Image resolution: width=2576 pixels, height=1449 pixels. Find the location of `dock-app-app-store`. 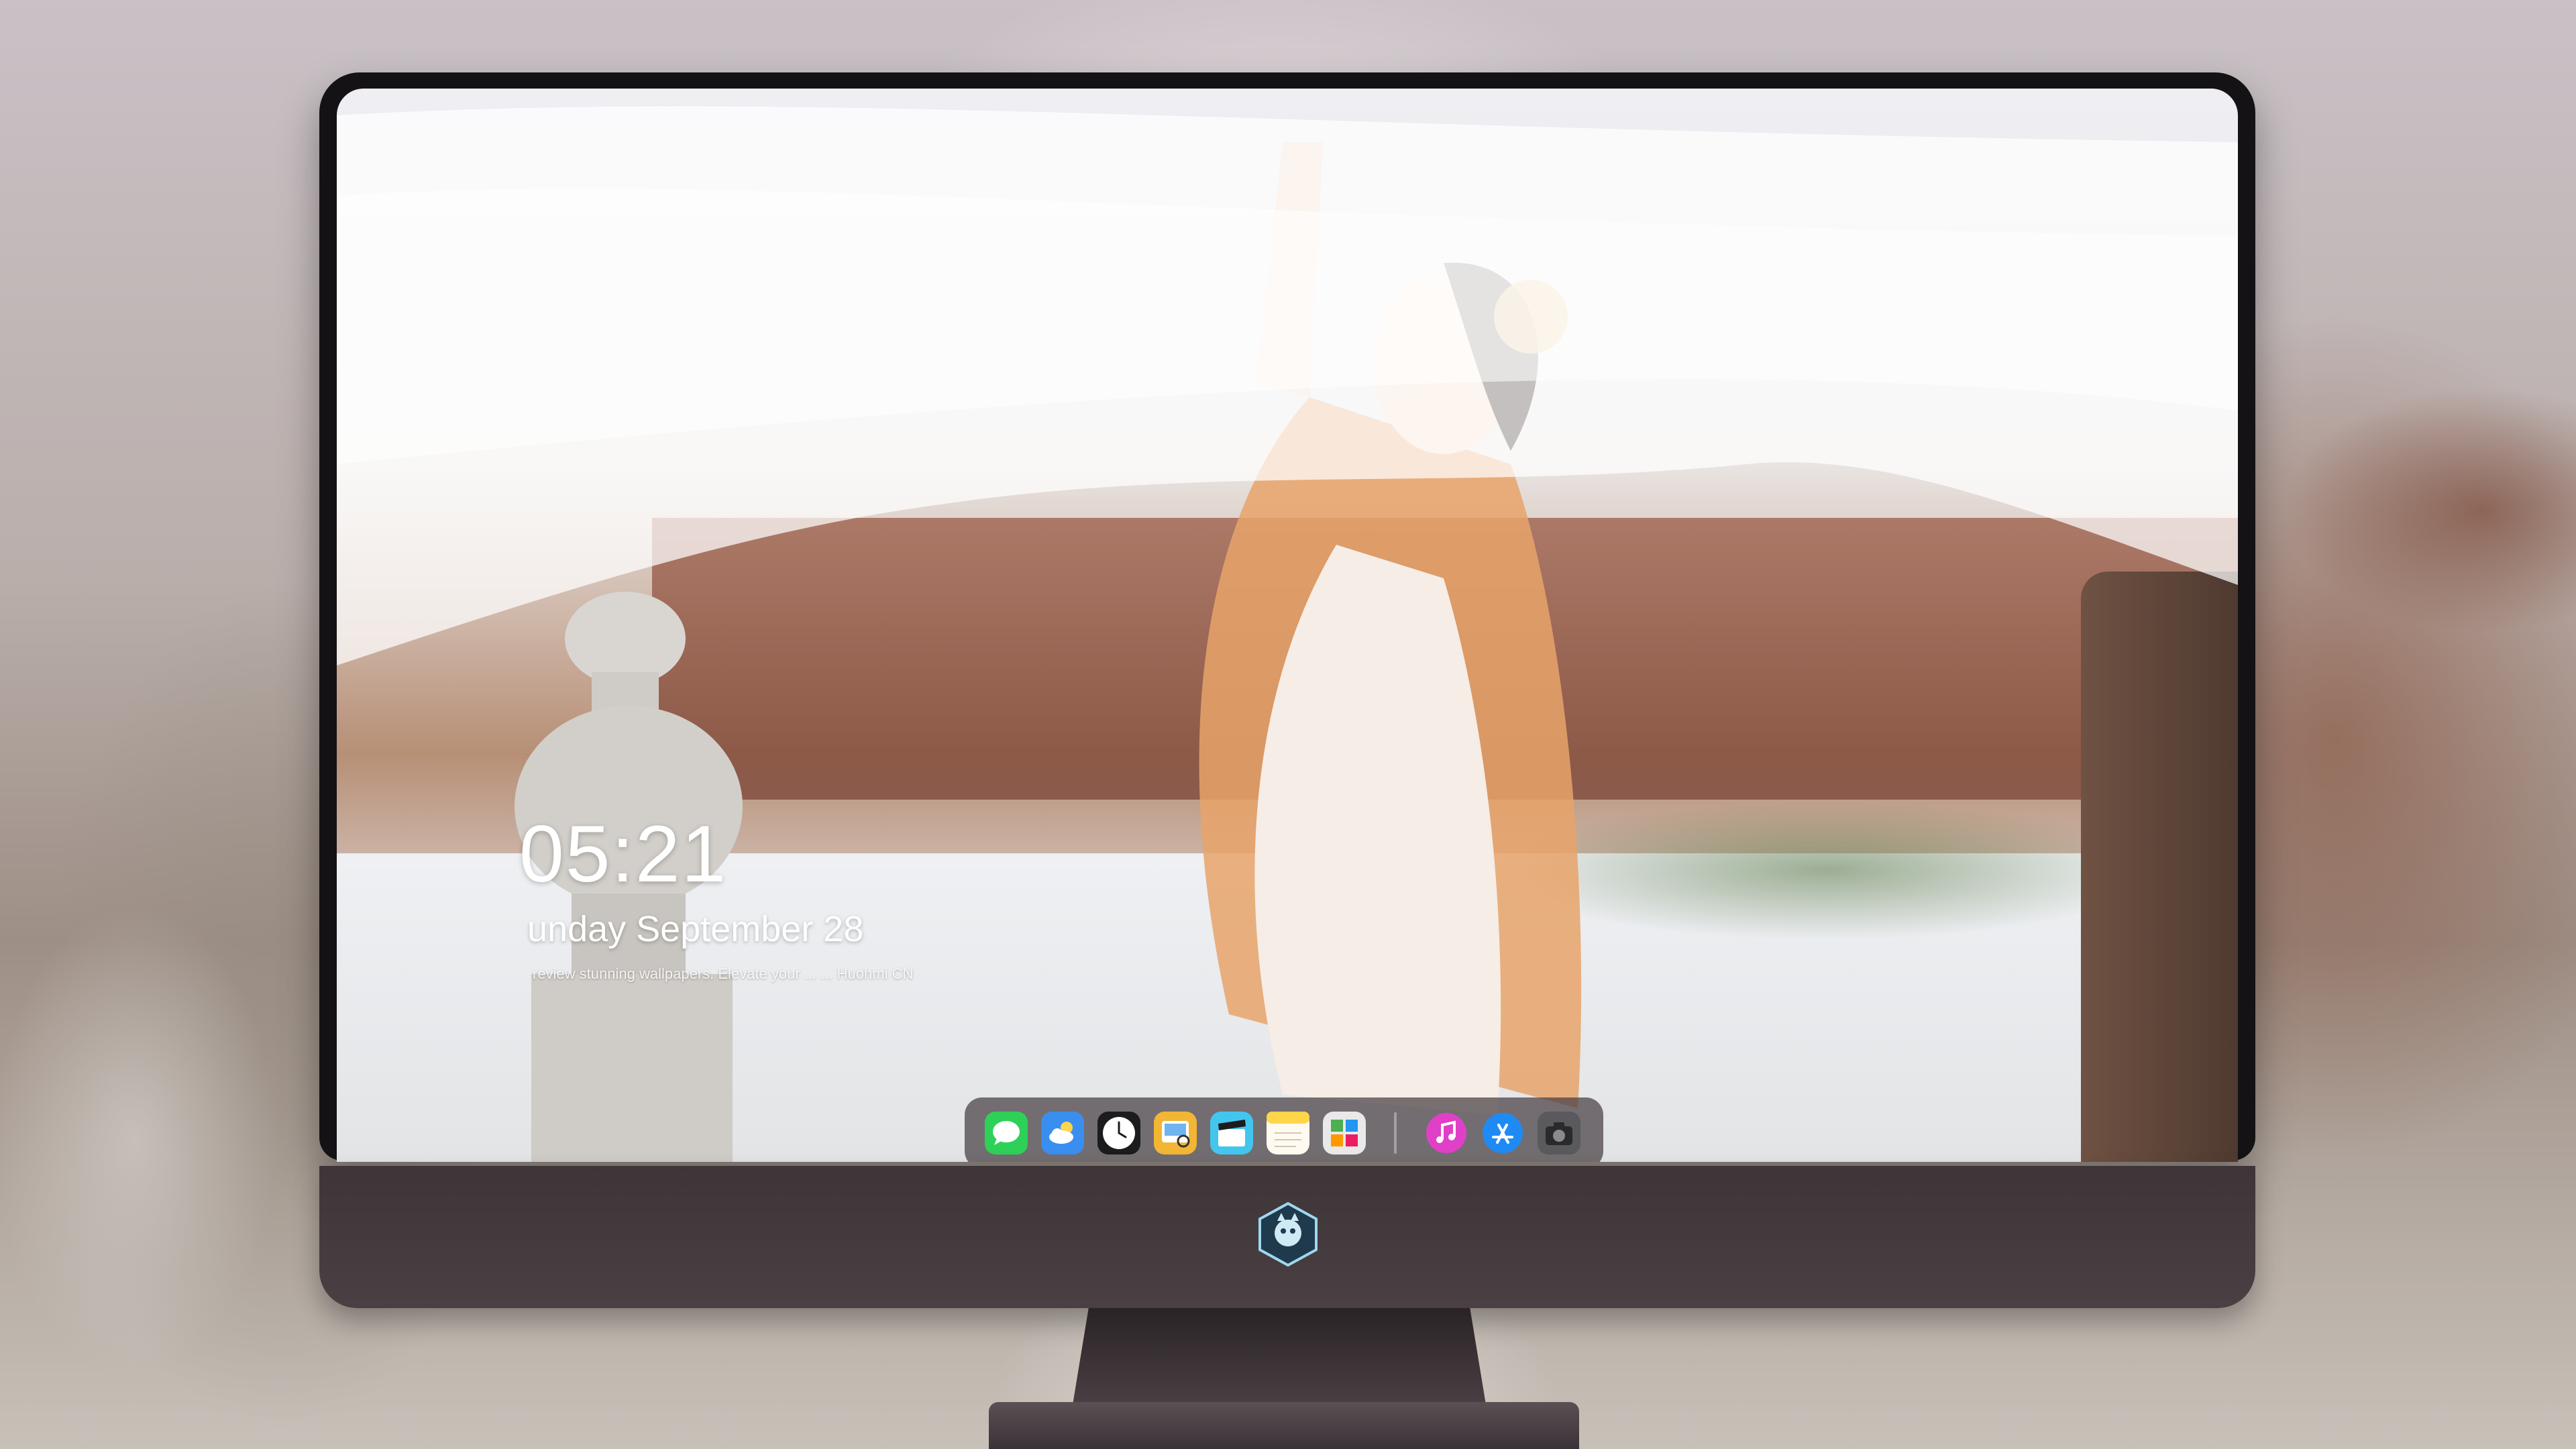

dock-app-app-store is located at coordinates (1502, 1133).